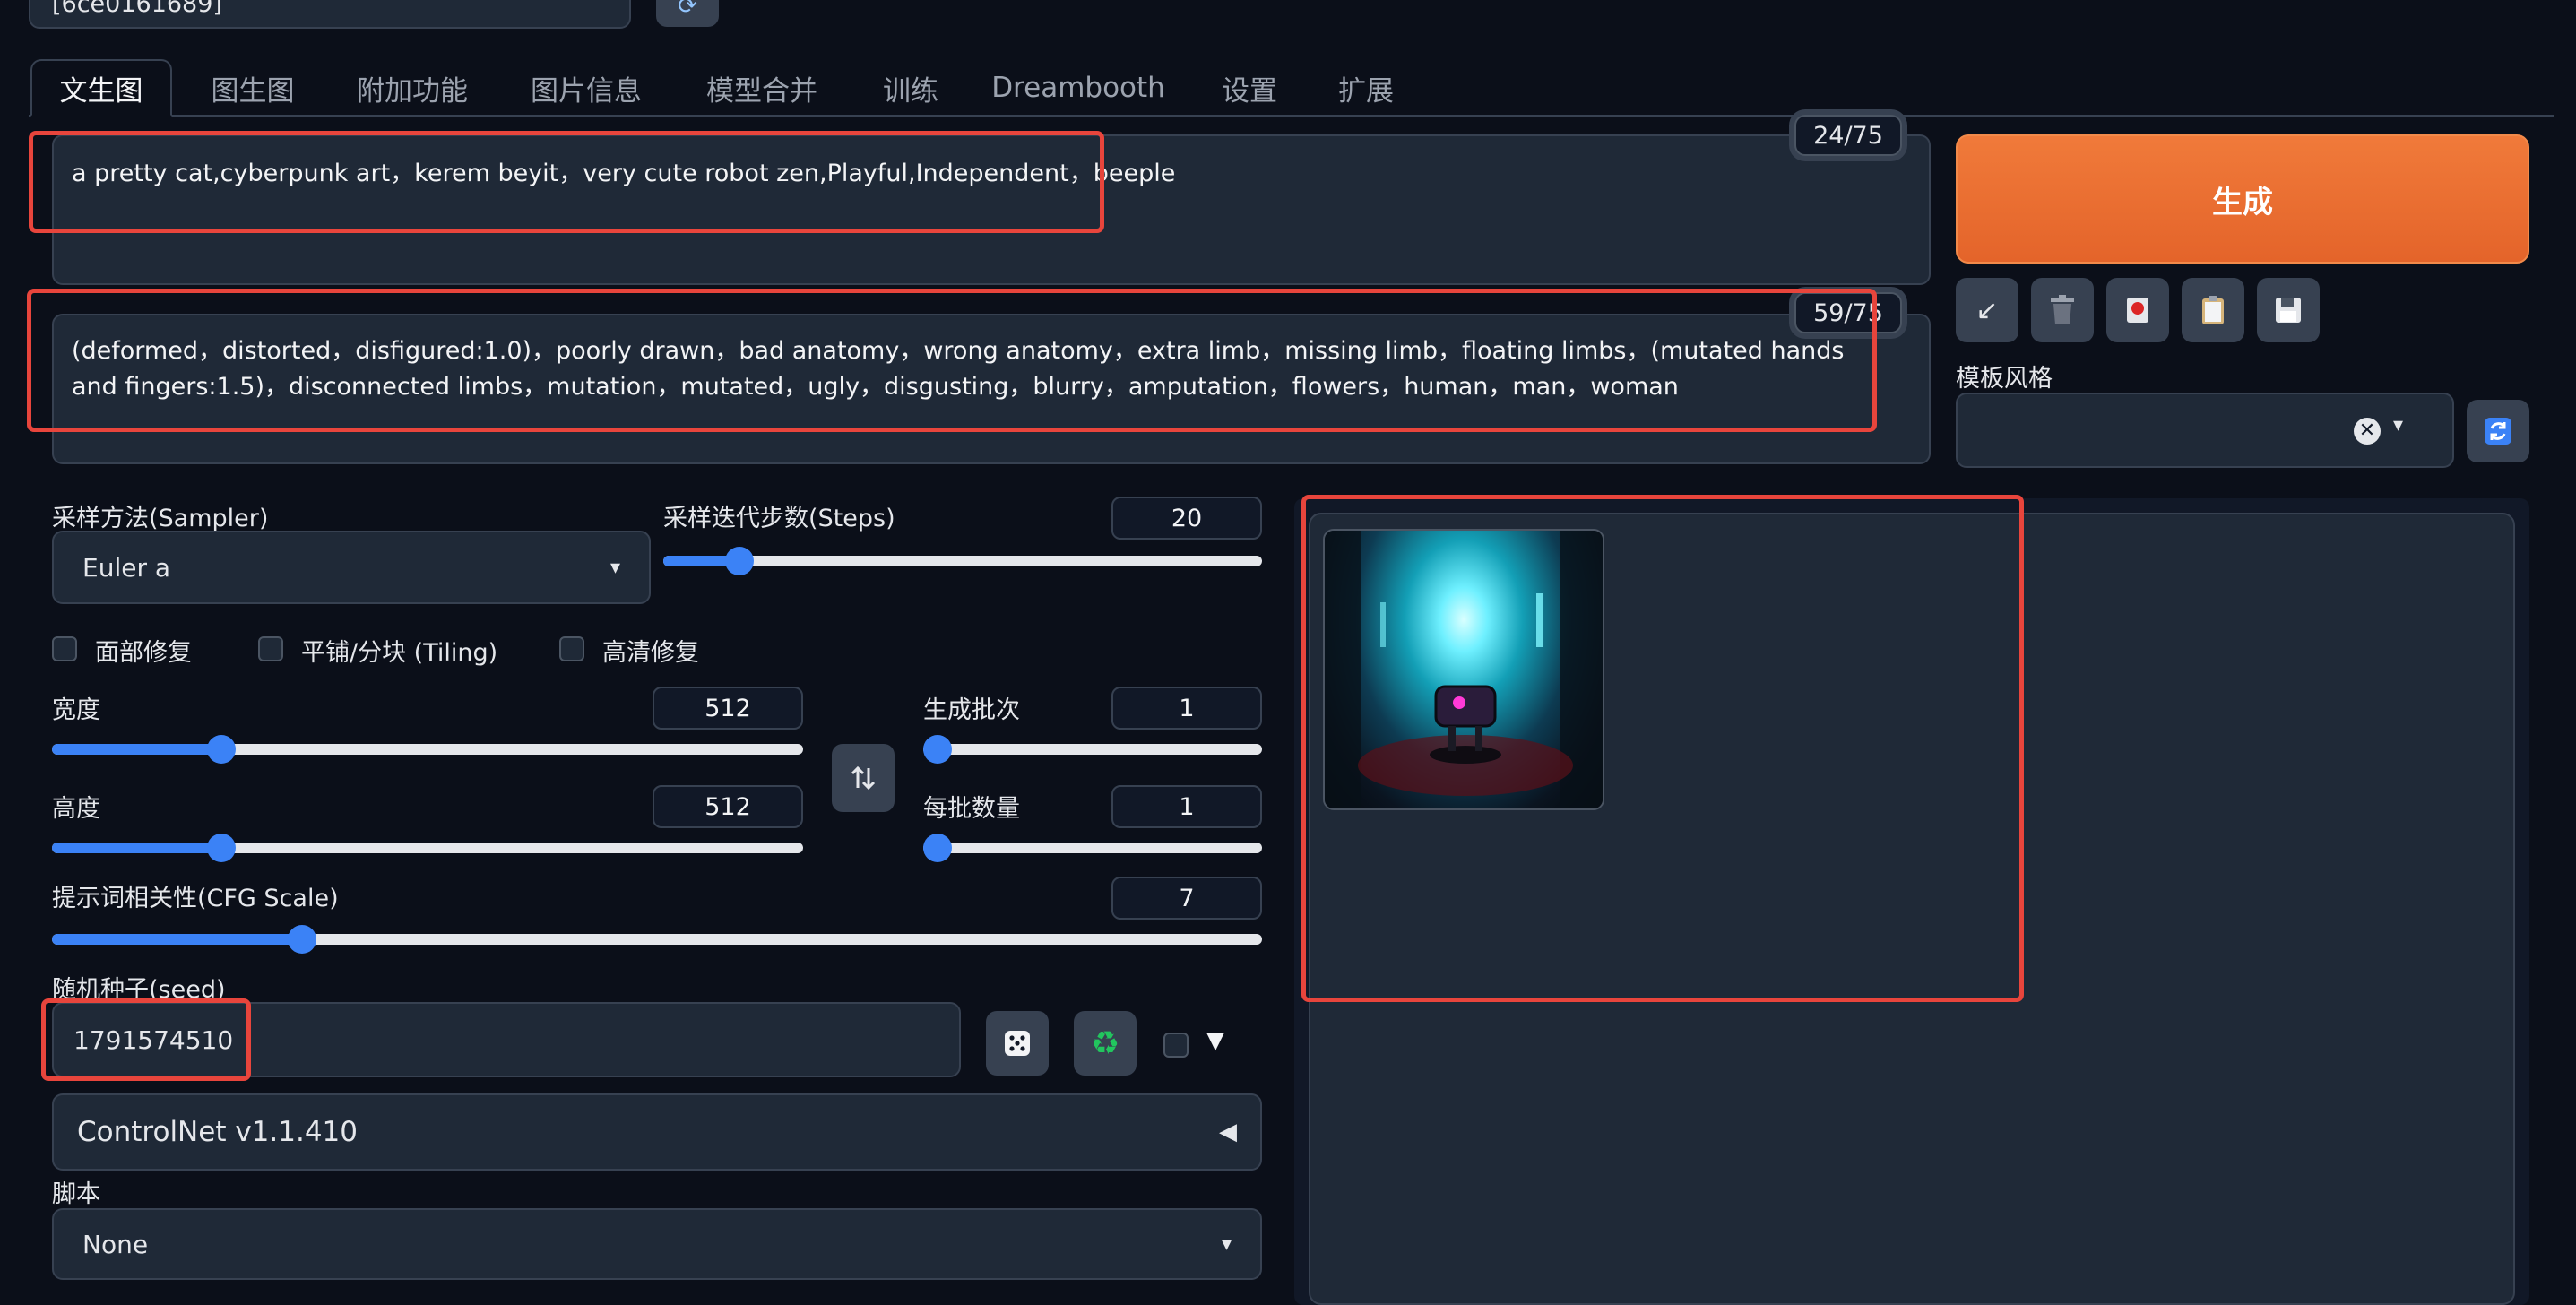  What do you see at coordinates (412, 88) in the screenshot?
I see `tab-extras: 附加功能` at bounding box center [412, 88].